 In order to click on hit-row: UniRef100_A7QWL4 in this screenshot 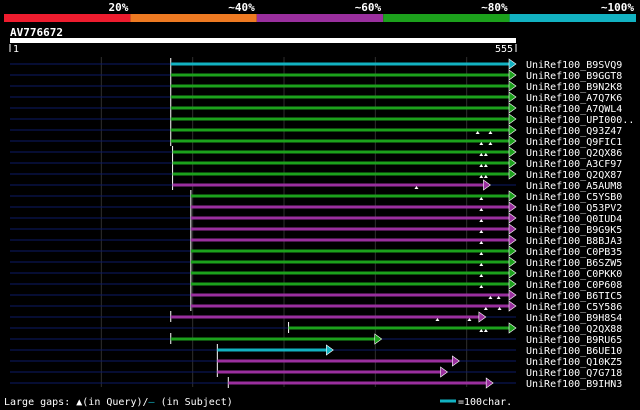, I will do `click(316, 108)`.